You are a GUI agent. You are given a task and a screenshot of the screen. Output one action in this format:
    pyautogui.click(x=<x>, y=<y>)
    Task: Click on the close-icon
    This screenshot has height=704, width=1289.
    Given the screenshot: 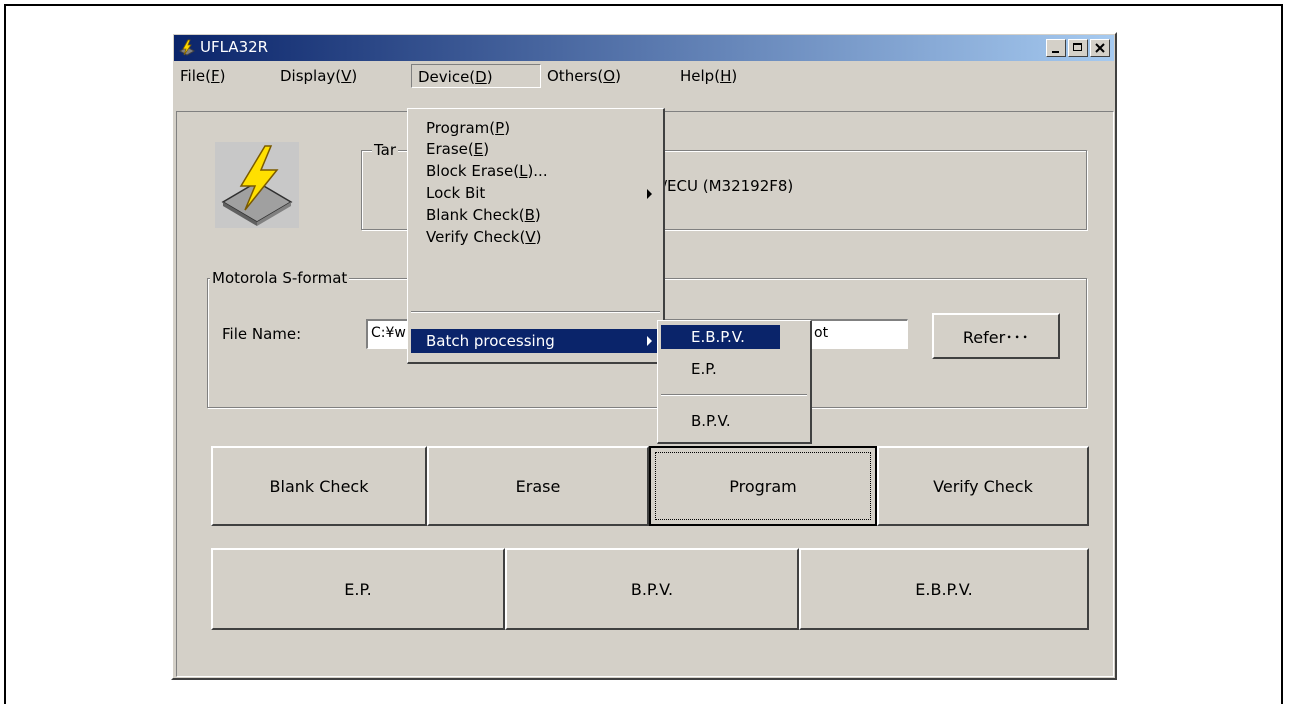 What is the action you would take?
    pyautogui.click(x=1100, y=48)
    